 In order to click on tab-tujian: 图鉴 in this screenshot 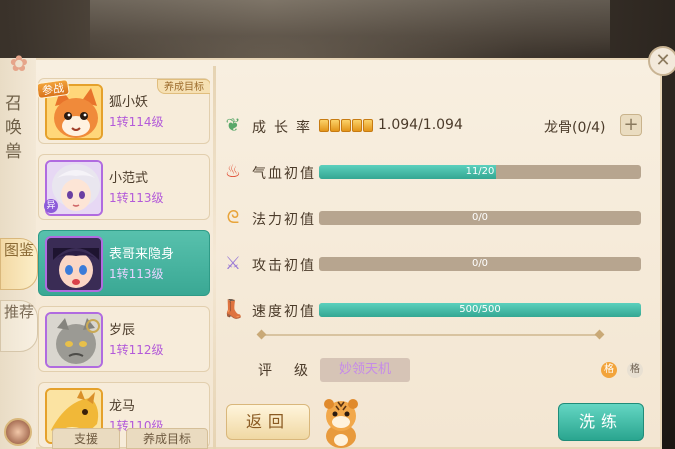, I will do `click(19, 264)`.